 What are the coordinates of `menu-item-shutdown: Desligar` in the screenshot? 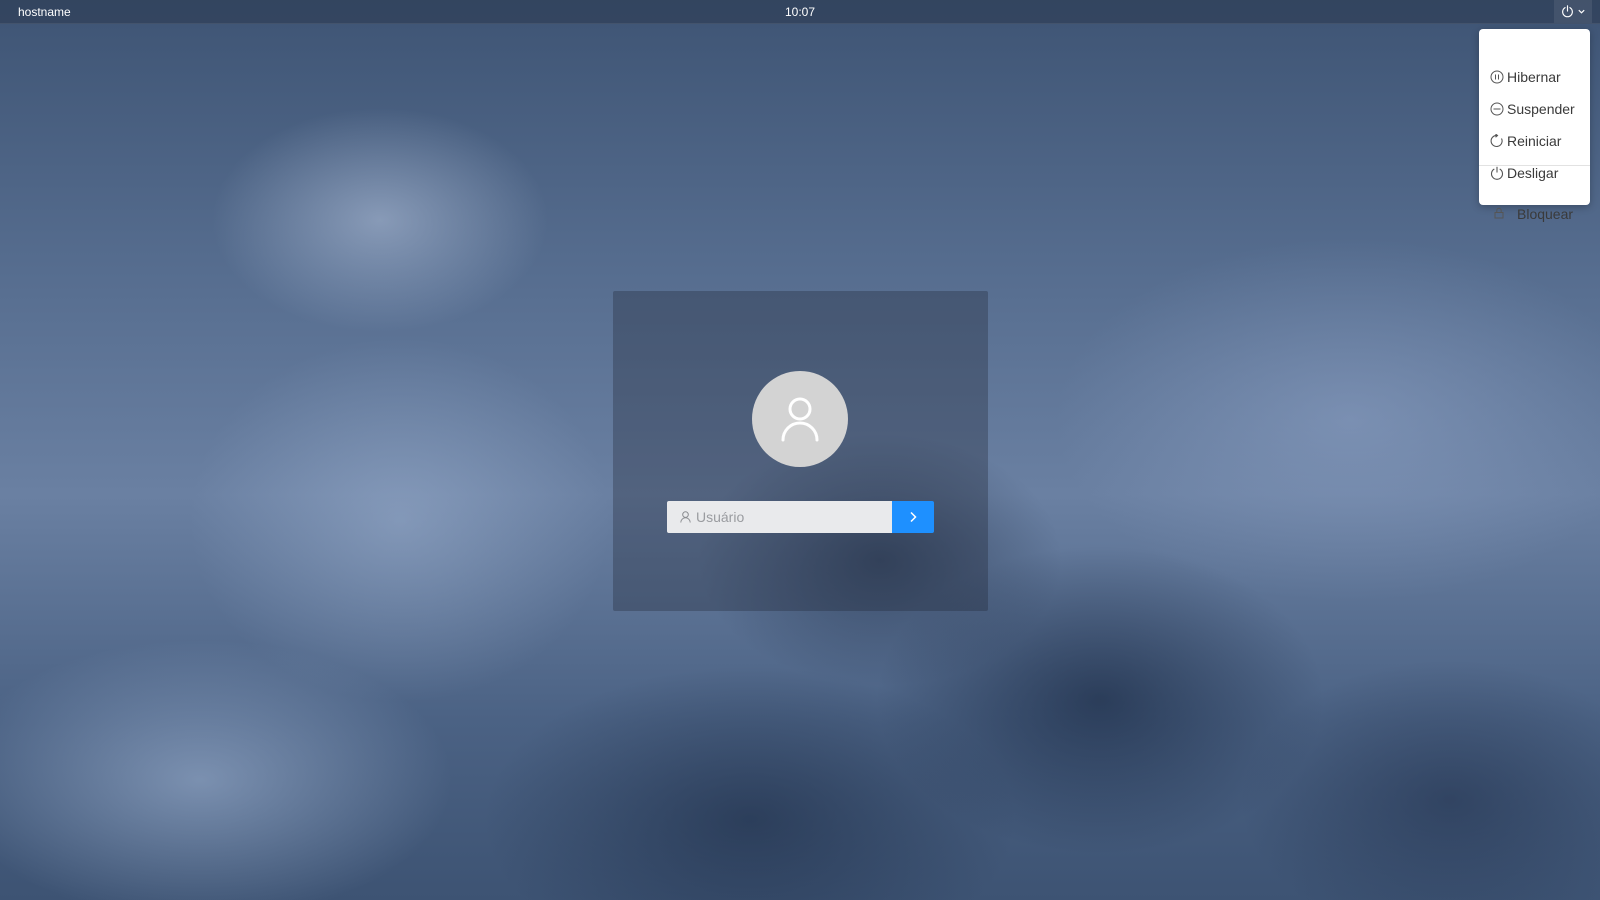 It's located at (1534, 173).